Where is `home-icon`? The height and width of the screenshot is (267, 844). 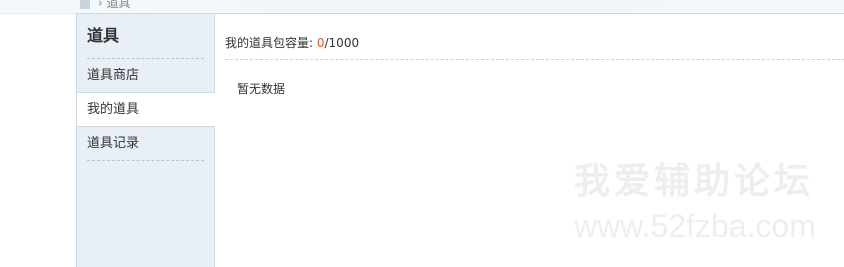 home-icon is located at coordinates (85, 4).